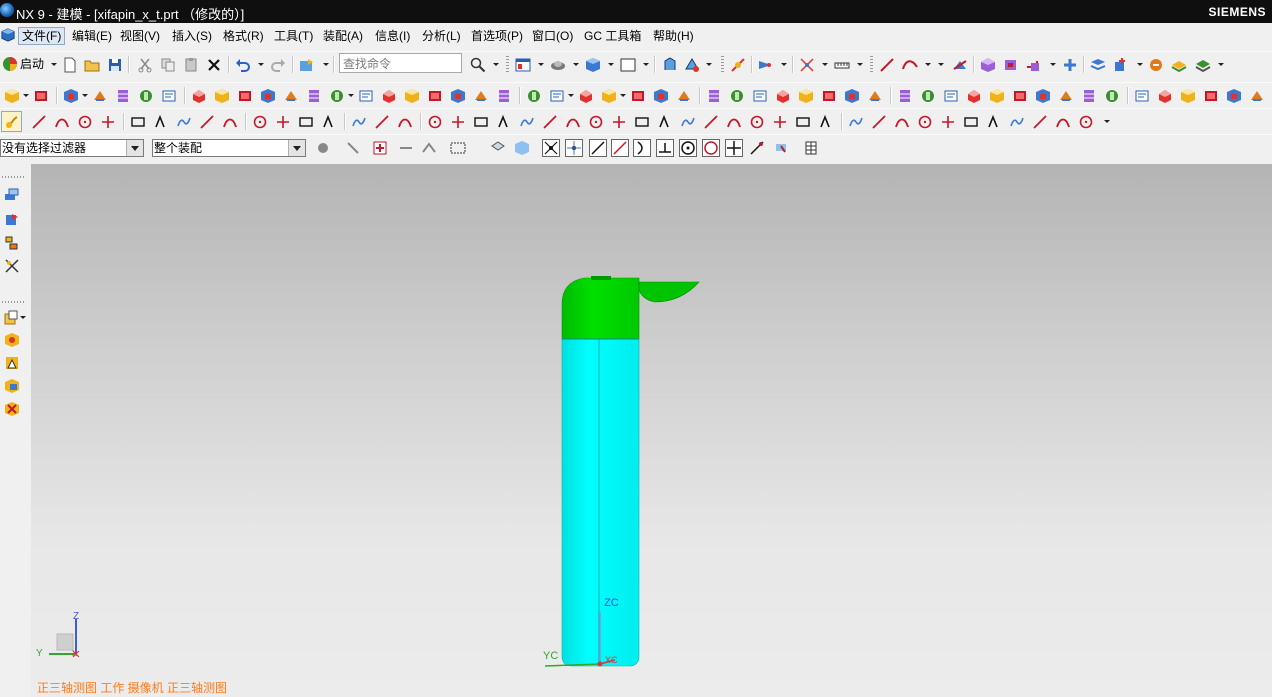 This screenshot has width=1272, height=697. Describe the element at coordinates (1120, 65) in the screenshot. I see `add-component-icon` at that location.